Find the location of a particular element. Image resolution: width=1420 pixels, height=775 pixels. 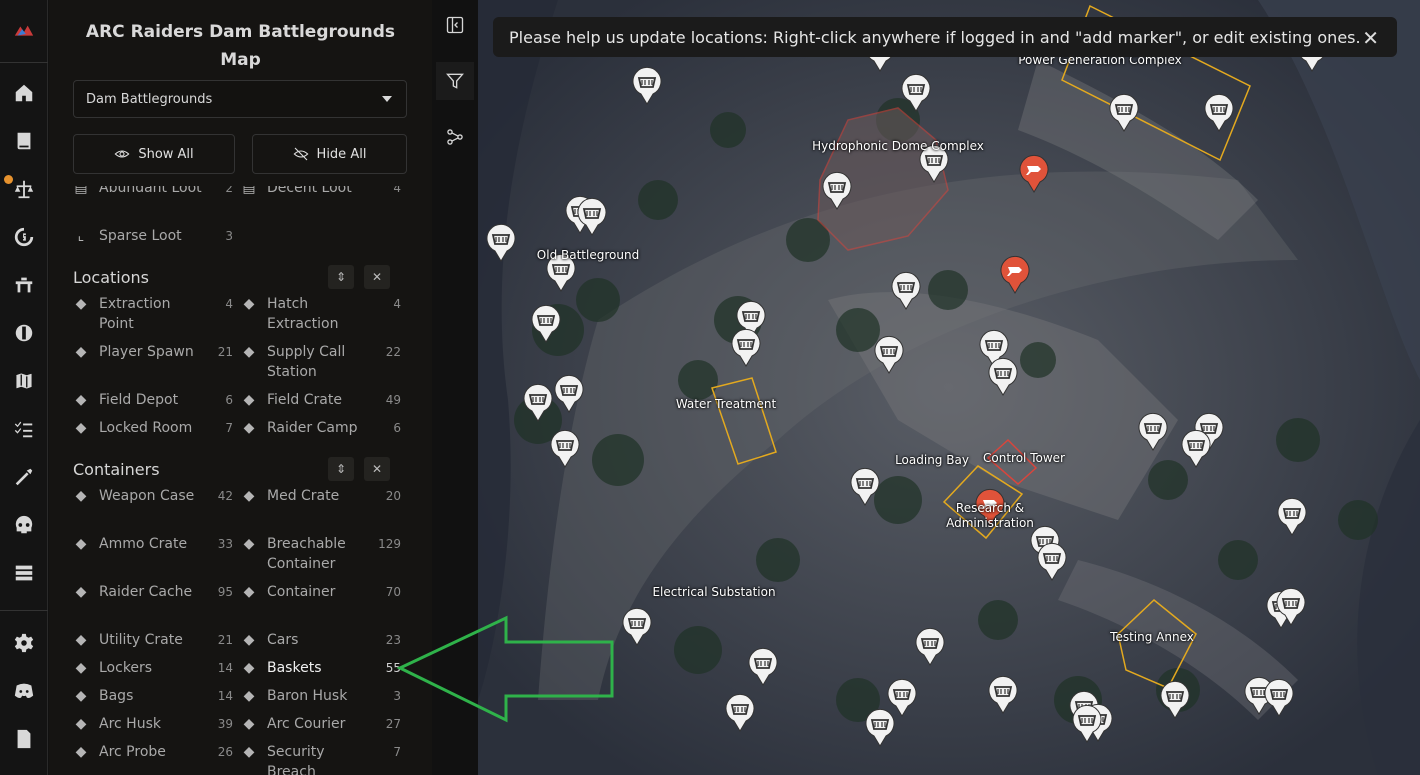

workbench-icon is located at coordinates (24, 285).